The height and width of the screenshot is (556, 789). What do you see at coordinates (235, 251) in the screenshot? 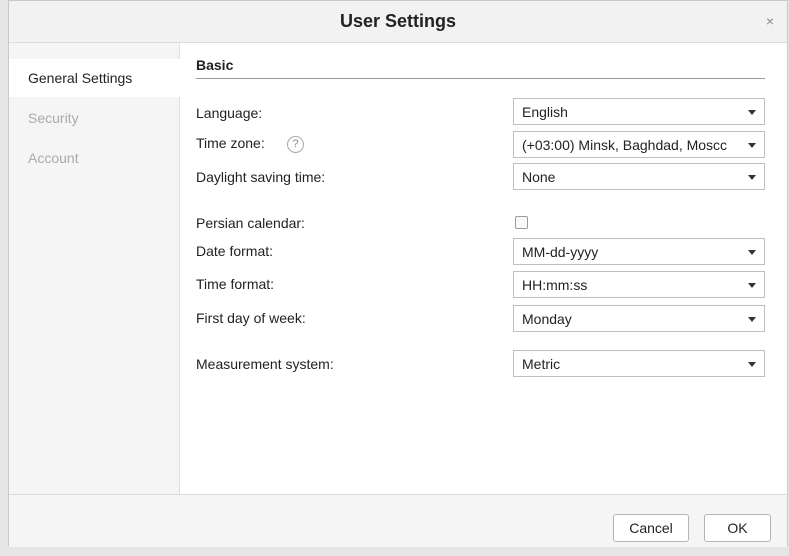
I see `date-format-label: Date format:` at bounding box center [235, 251].